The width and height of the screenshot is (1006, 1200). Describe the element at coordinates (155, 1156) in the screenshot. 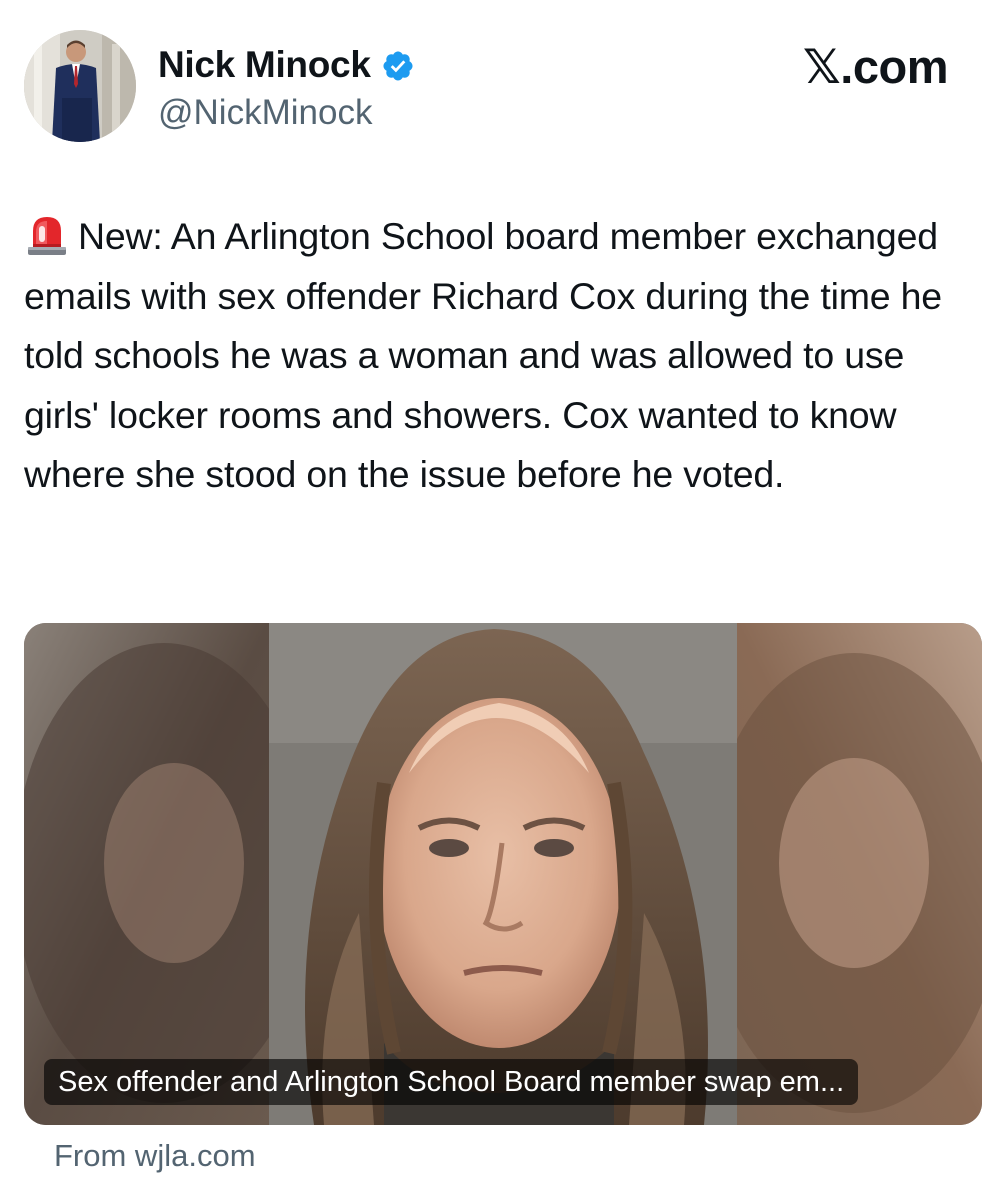

I see `card-source: From wjla.com` at that location.